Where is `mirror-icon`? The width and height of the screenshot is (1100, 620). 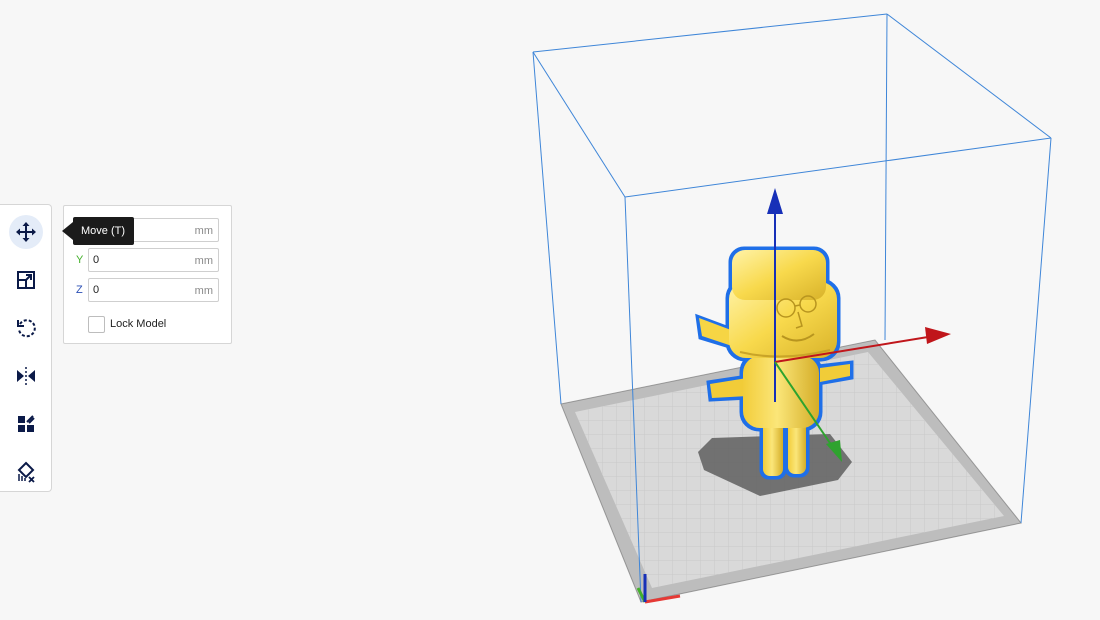 mirror-icon is located at coordinates (26, 376).